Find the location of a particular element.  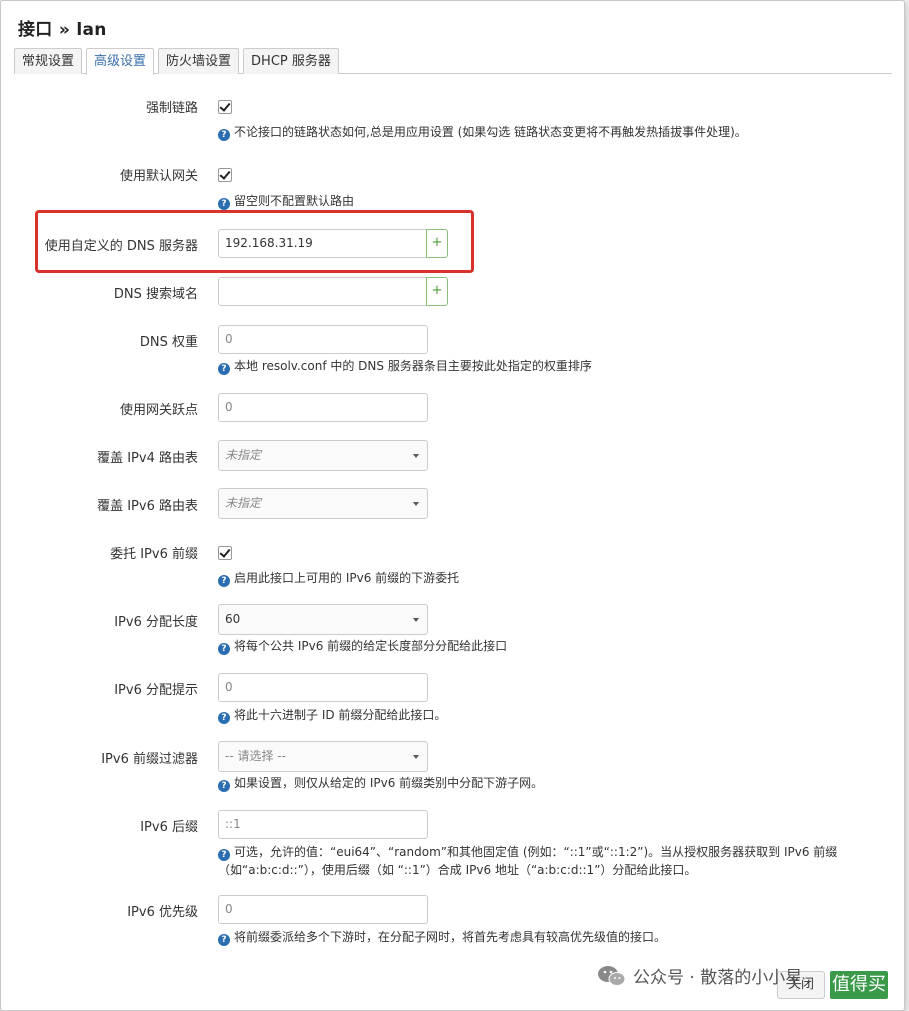

ipv6-table-label: 覆盖 IPv6 路由表 is located at coordinates (147, 506).